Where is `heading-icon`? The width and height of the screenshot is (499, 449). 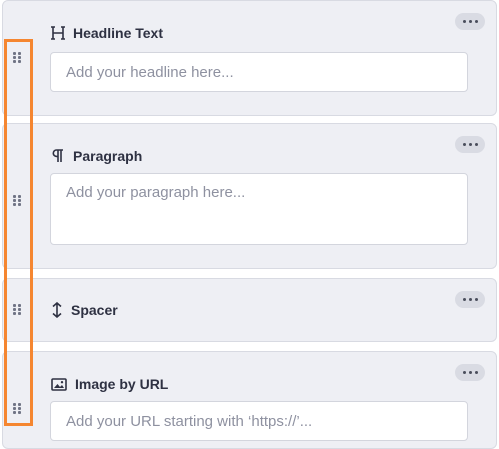
heading-icon is located at coordinates (58, 33).